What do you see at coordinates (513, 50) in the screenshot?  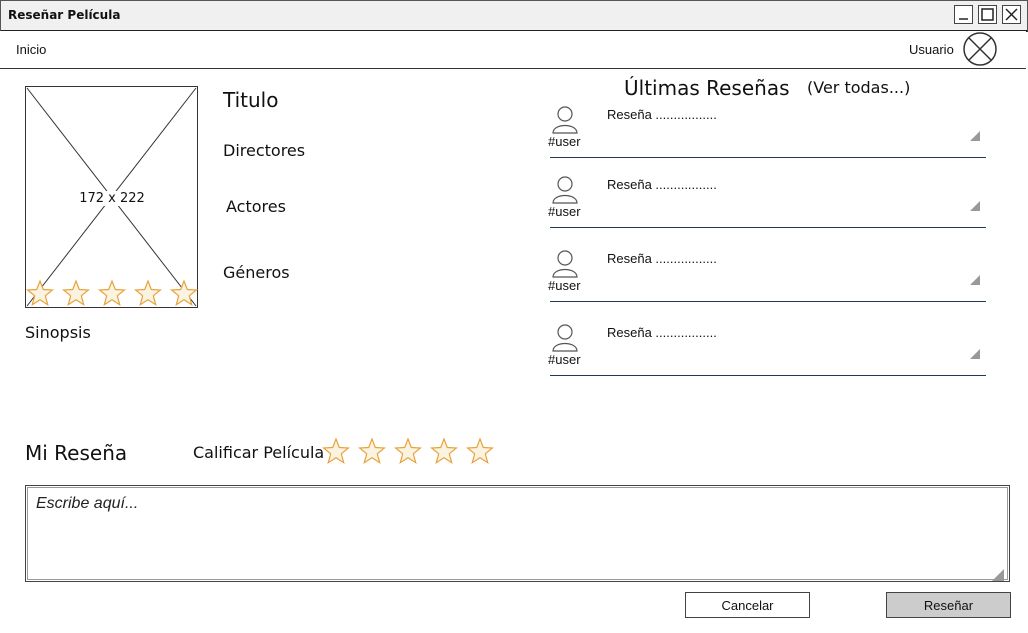 I see `menu-bar` at bounding box center [513, 50].